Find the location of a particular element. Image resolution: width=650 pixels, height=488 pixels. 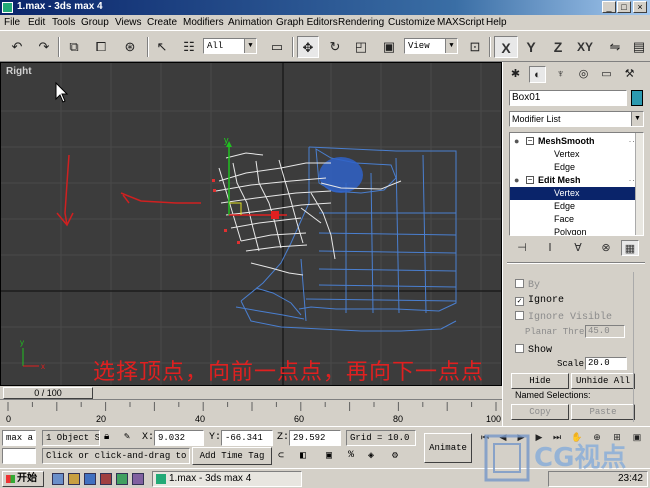

taskbar-item-3dsmax: 1.max - 3ds max 4 is located at coordinates (227, 479).